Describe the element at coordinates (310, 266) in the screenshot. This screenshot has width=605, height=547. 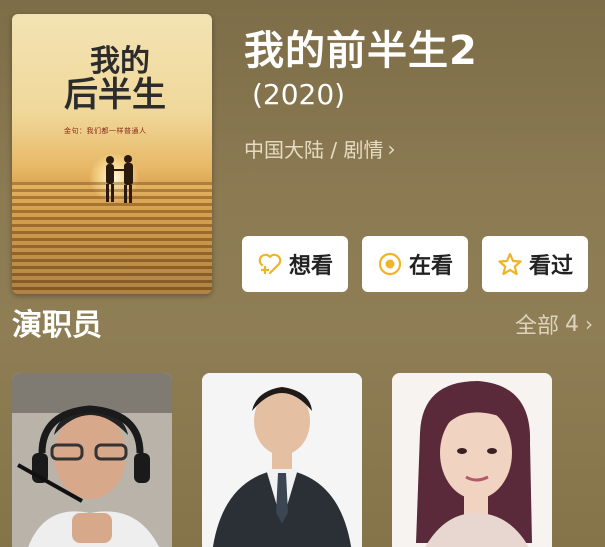
I see `want-to-watch-label: 想看` at that location.